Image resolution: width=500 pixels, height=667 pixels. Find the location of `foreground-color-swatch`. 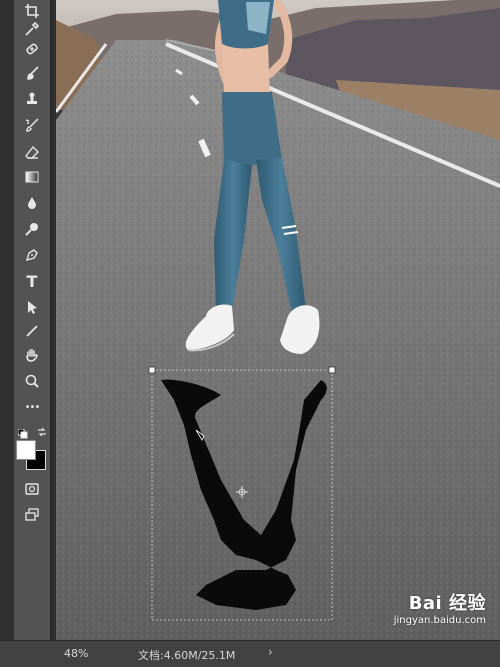

foreground-color-swatch is located at coordinates (26, 450).